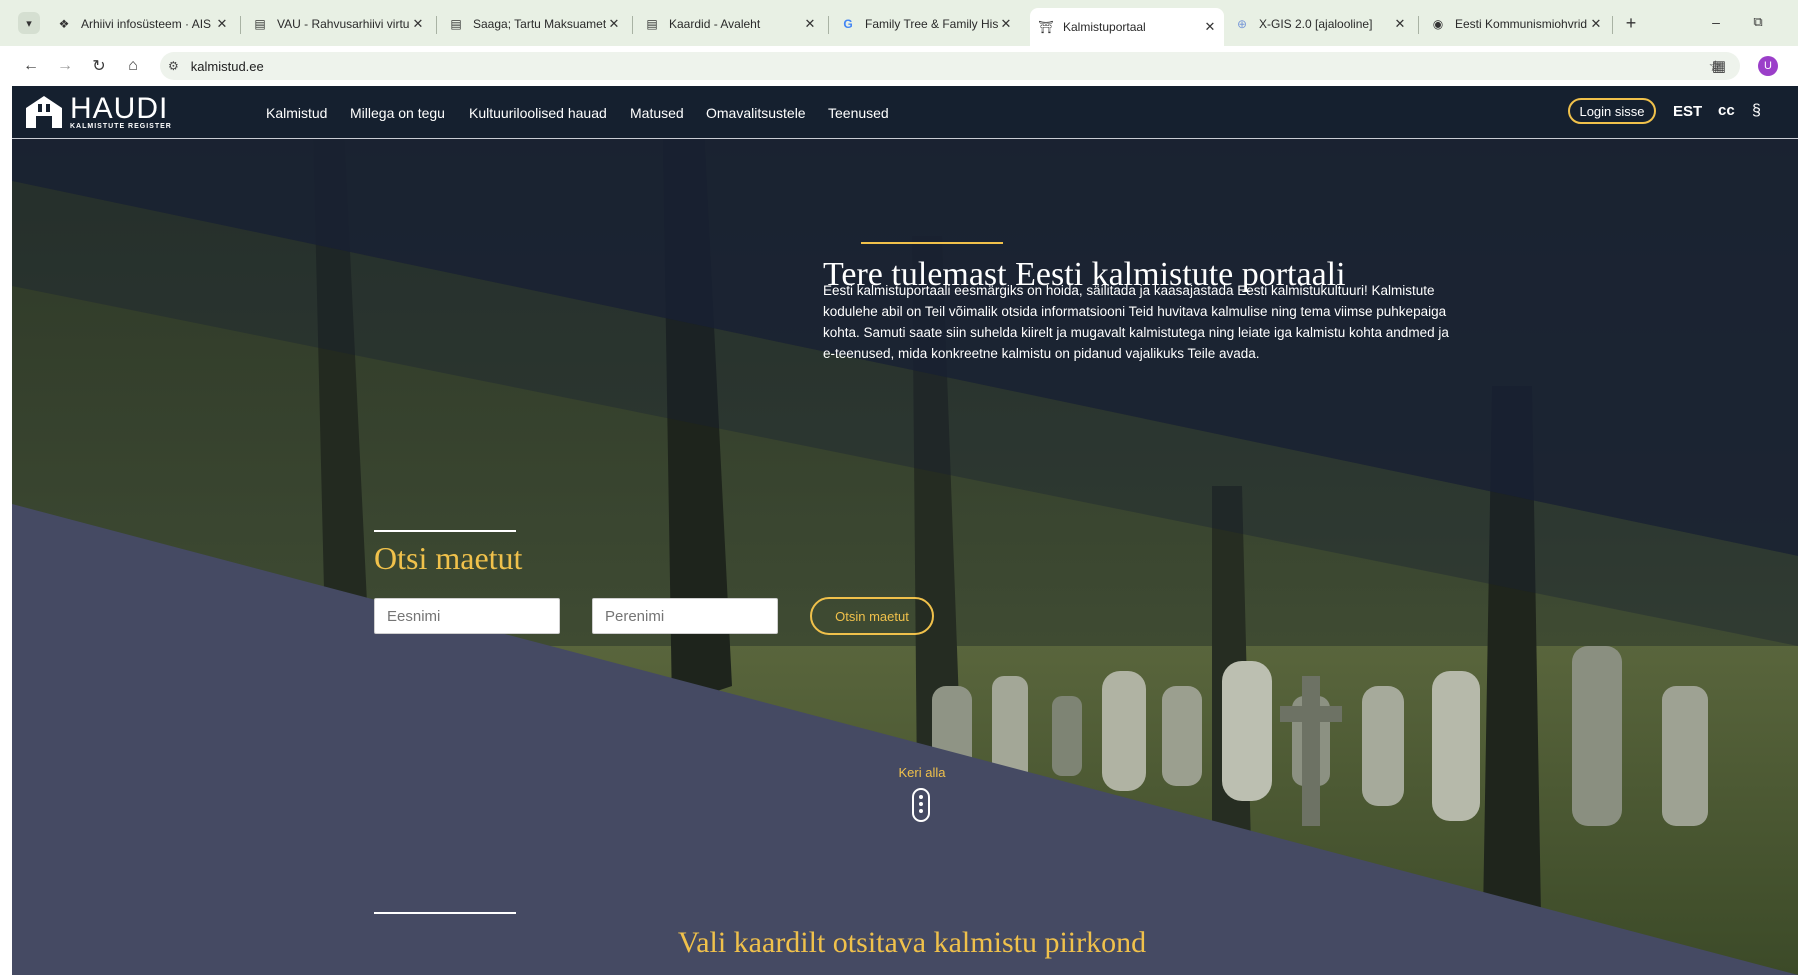  I want to click on home-button: ⌂, so click(133, 66).